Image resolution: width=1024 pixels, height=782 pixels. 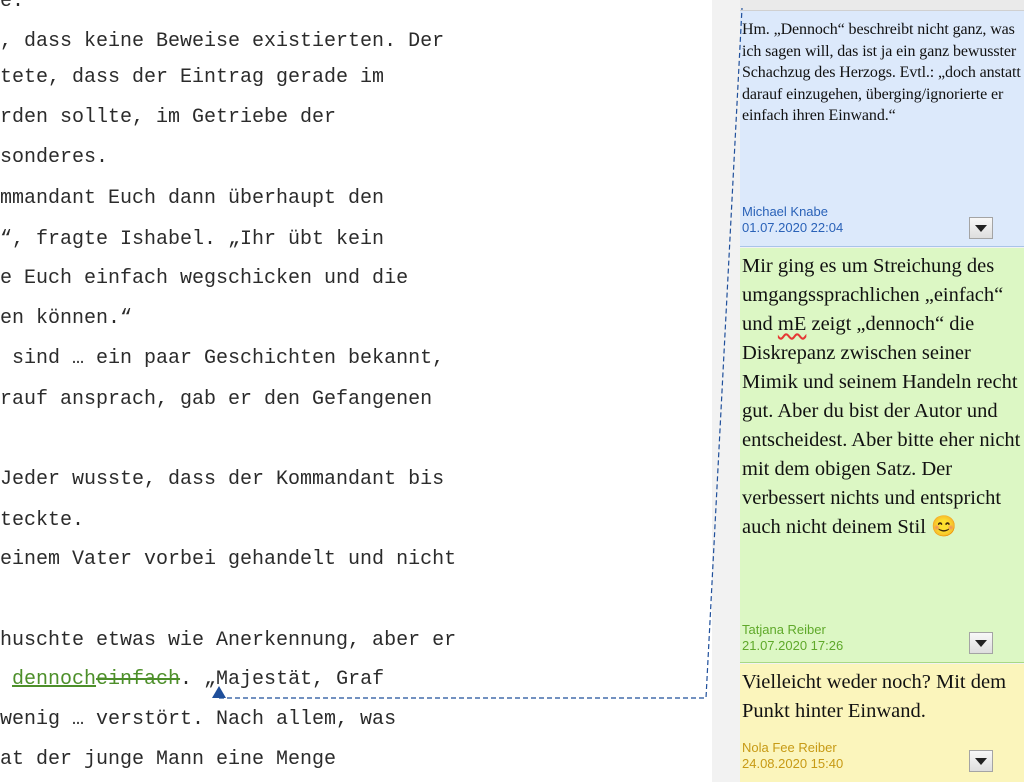 What do you see at coordinates (216, 399) in the screenshot?
I see `text-line: rauf ansprach, gab er den Gefangenen` at bounding box center [216, 399].